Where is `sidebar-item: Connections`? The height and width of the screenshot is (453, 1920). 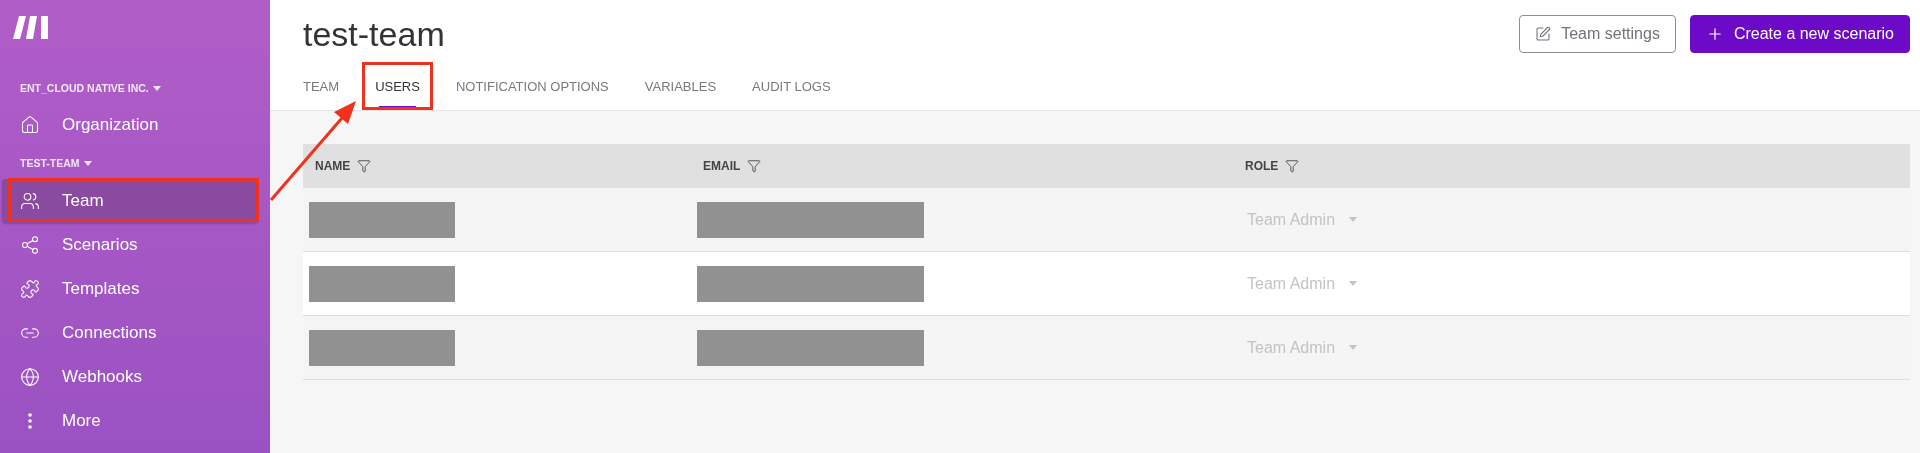 sidebar-item: Connections is located at coordinates (130, 333).